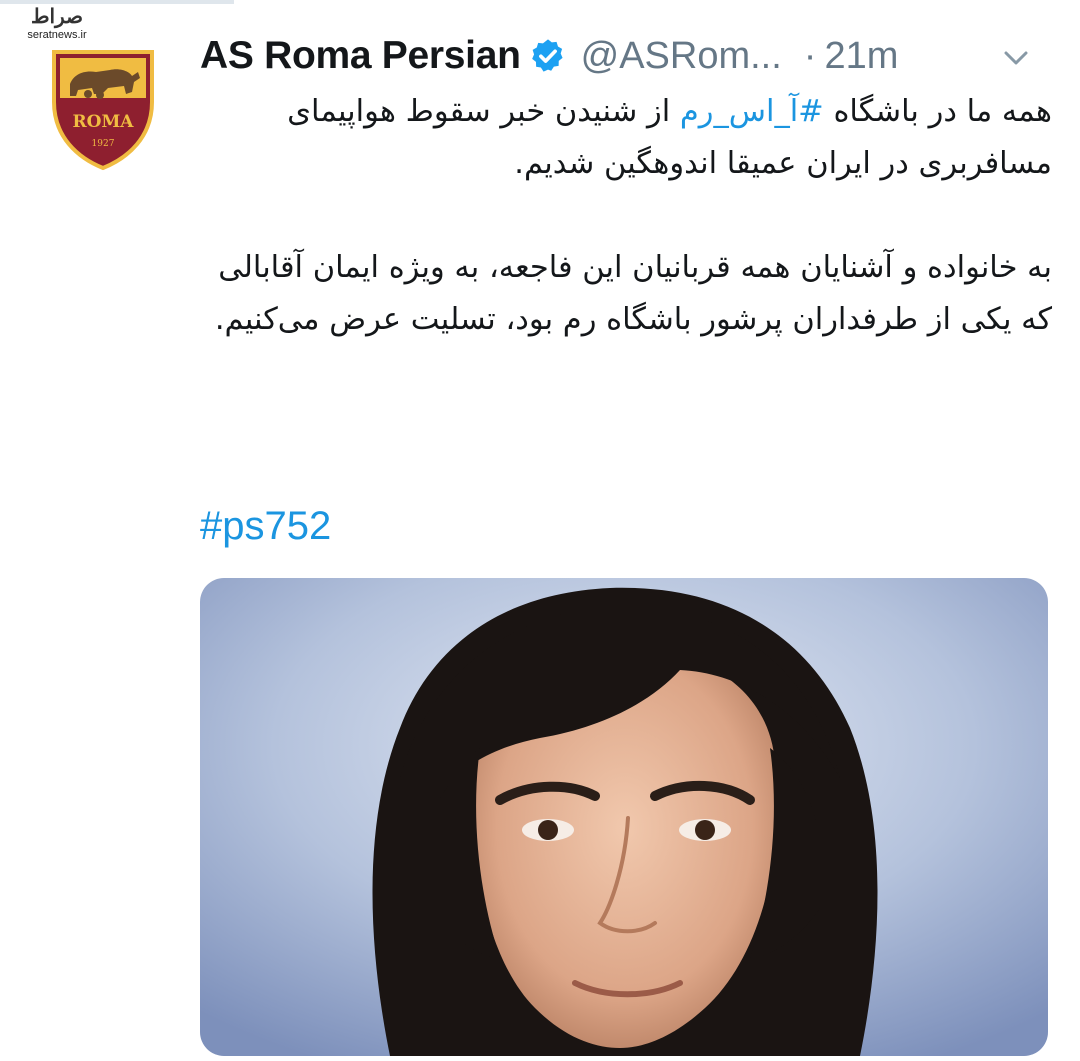 This screenshot has width=1080, height=1061. What do you see at coordinates (265, 526) in the screenshot?
I see `hashtag-ps752-link: #ps752` at bounding box center [265, 526].